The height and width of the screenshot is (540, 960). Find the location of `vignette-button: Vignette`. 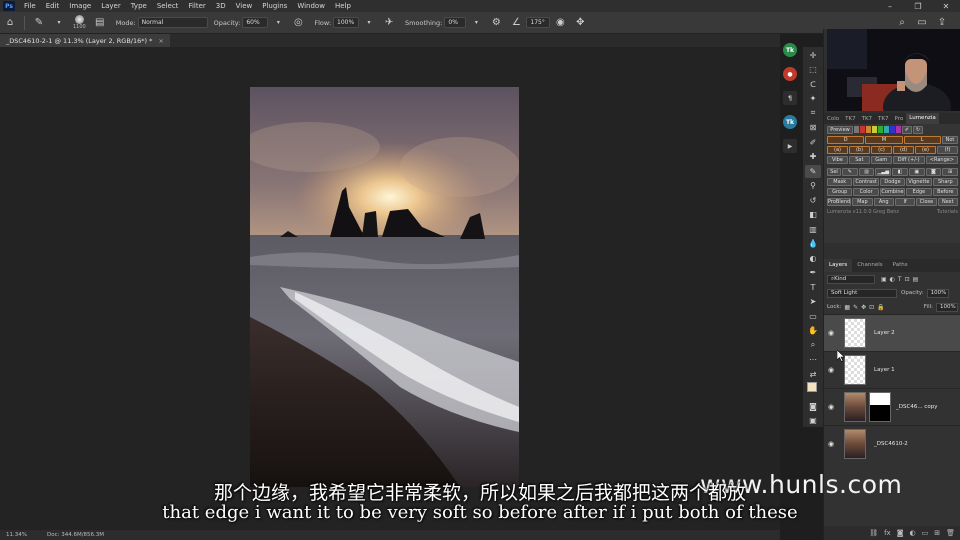

vignette-button: Vignette is located at coordinates (919, 182).